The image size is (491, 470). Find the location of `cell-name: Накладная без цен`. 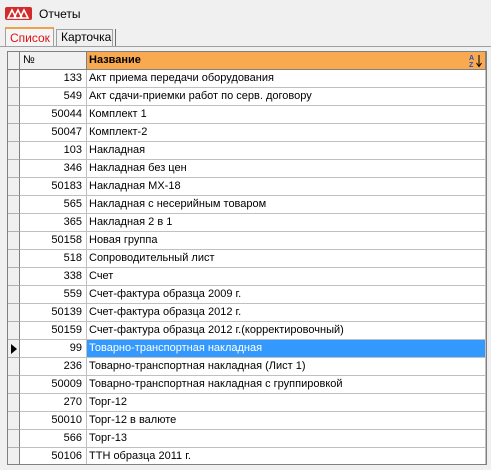

cell-name: Накладная без цен is located at coordinates (286, 169).